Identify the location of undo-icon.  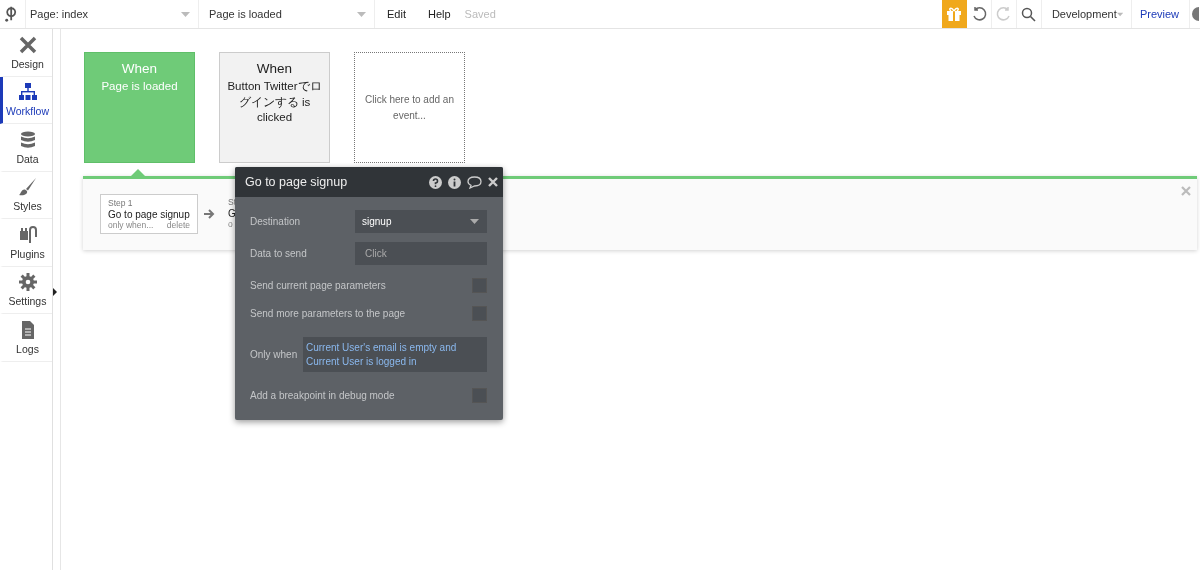
(978, 14).